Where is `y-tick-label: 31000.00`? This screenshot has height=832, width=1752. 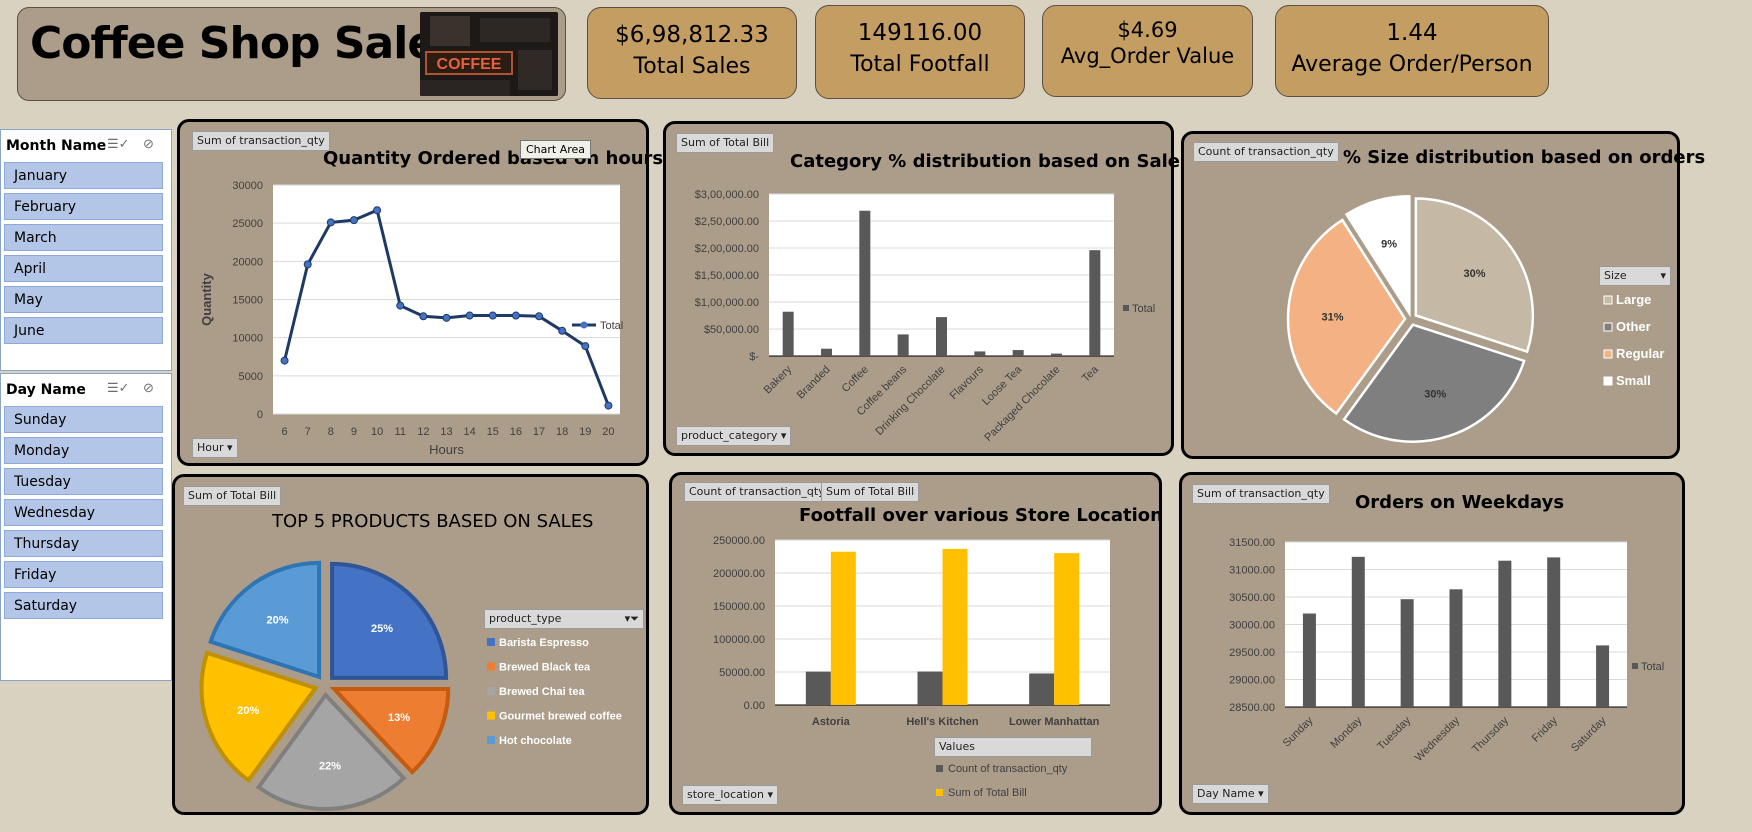 y-tick-label: 31000.00 is located at coordinates (1252, 571).